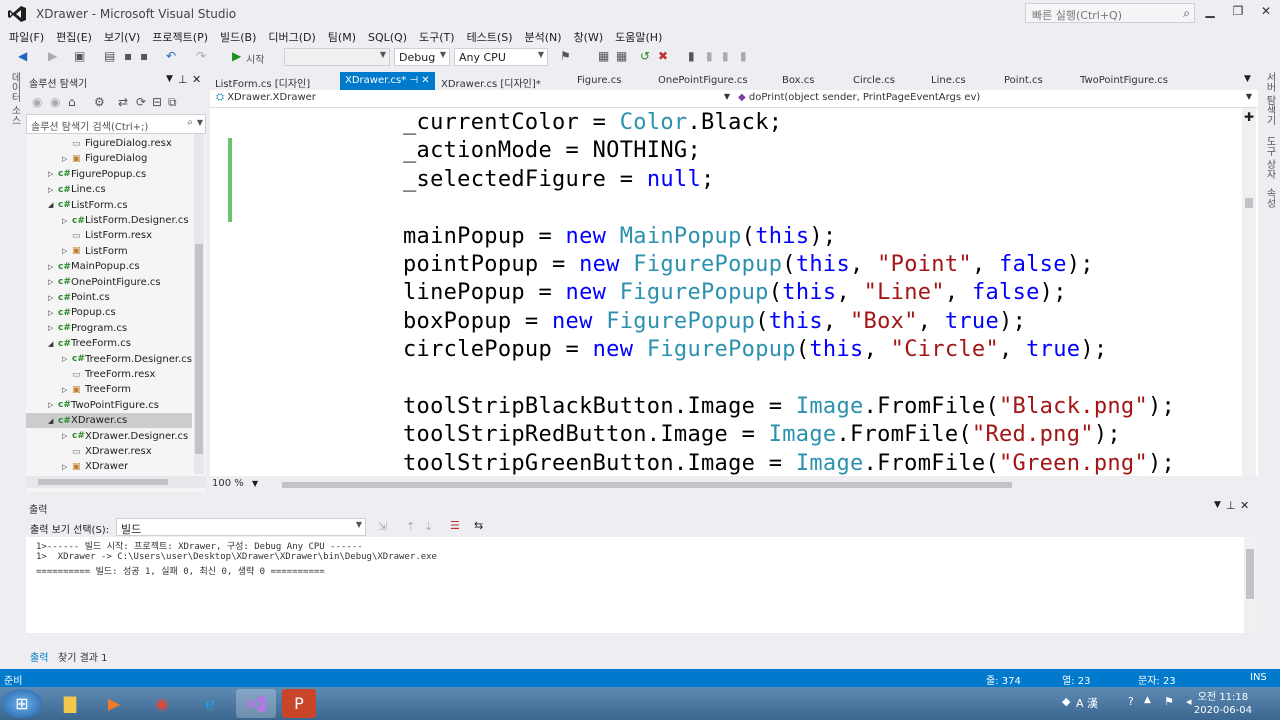 This screenshot has height=720, width=1280. What do you see at coordinates (255, 58) in the screenshot?
I see `start-button: 시작` at bounding box center [255, 58].